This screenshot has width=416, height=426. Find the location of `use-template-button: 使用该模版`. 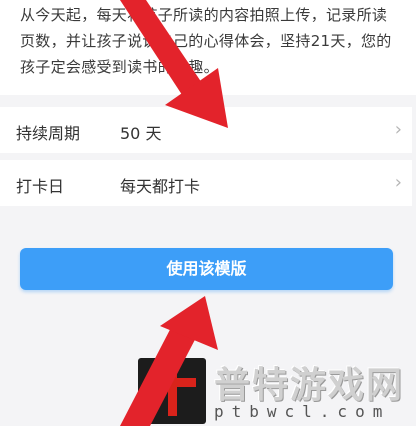

use-template-button: 使用该模版 is located at coordinates (206, 269).